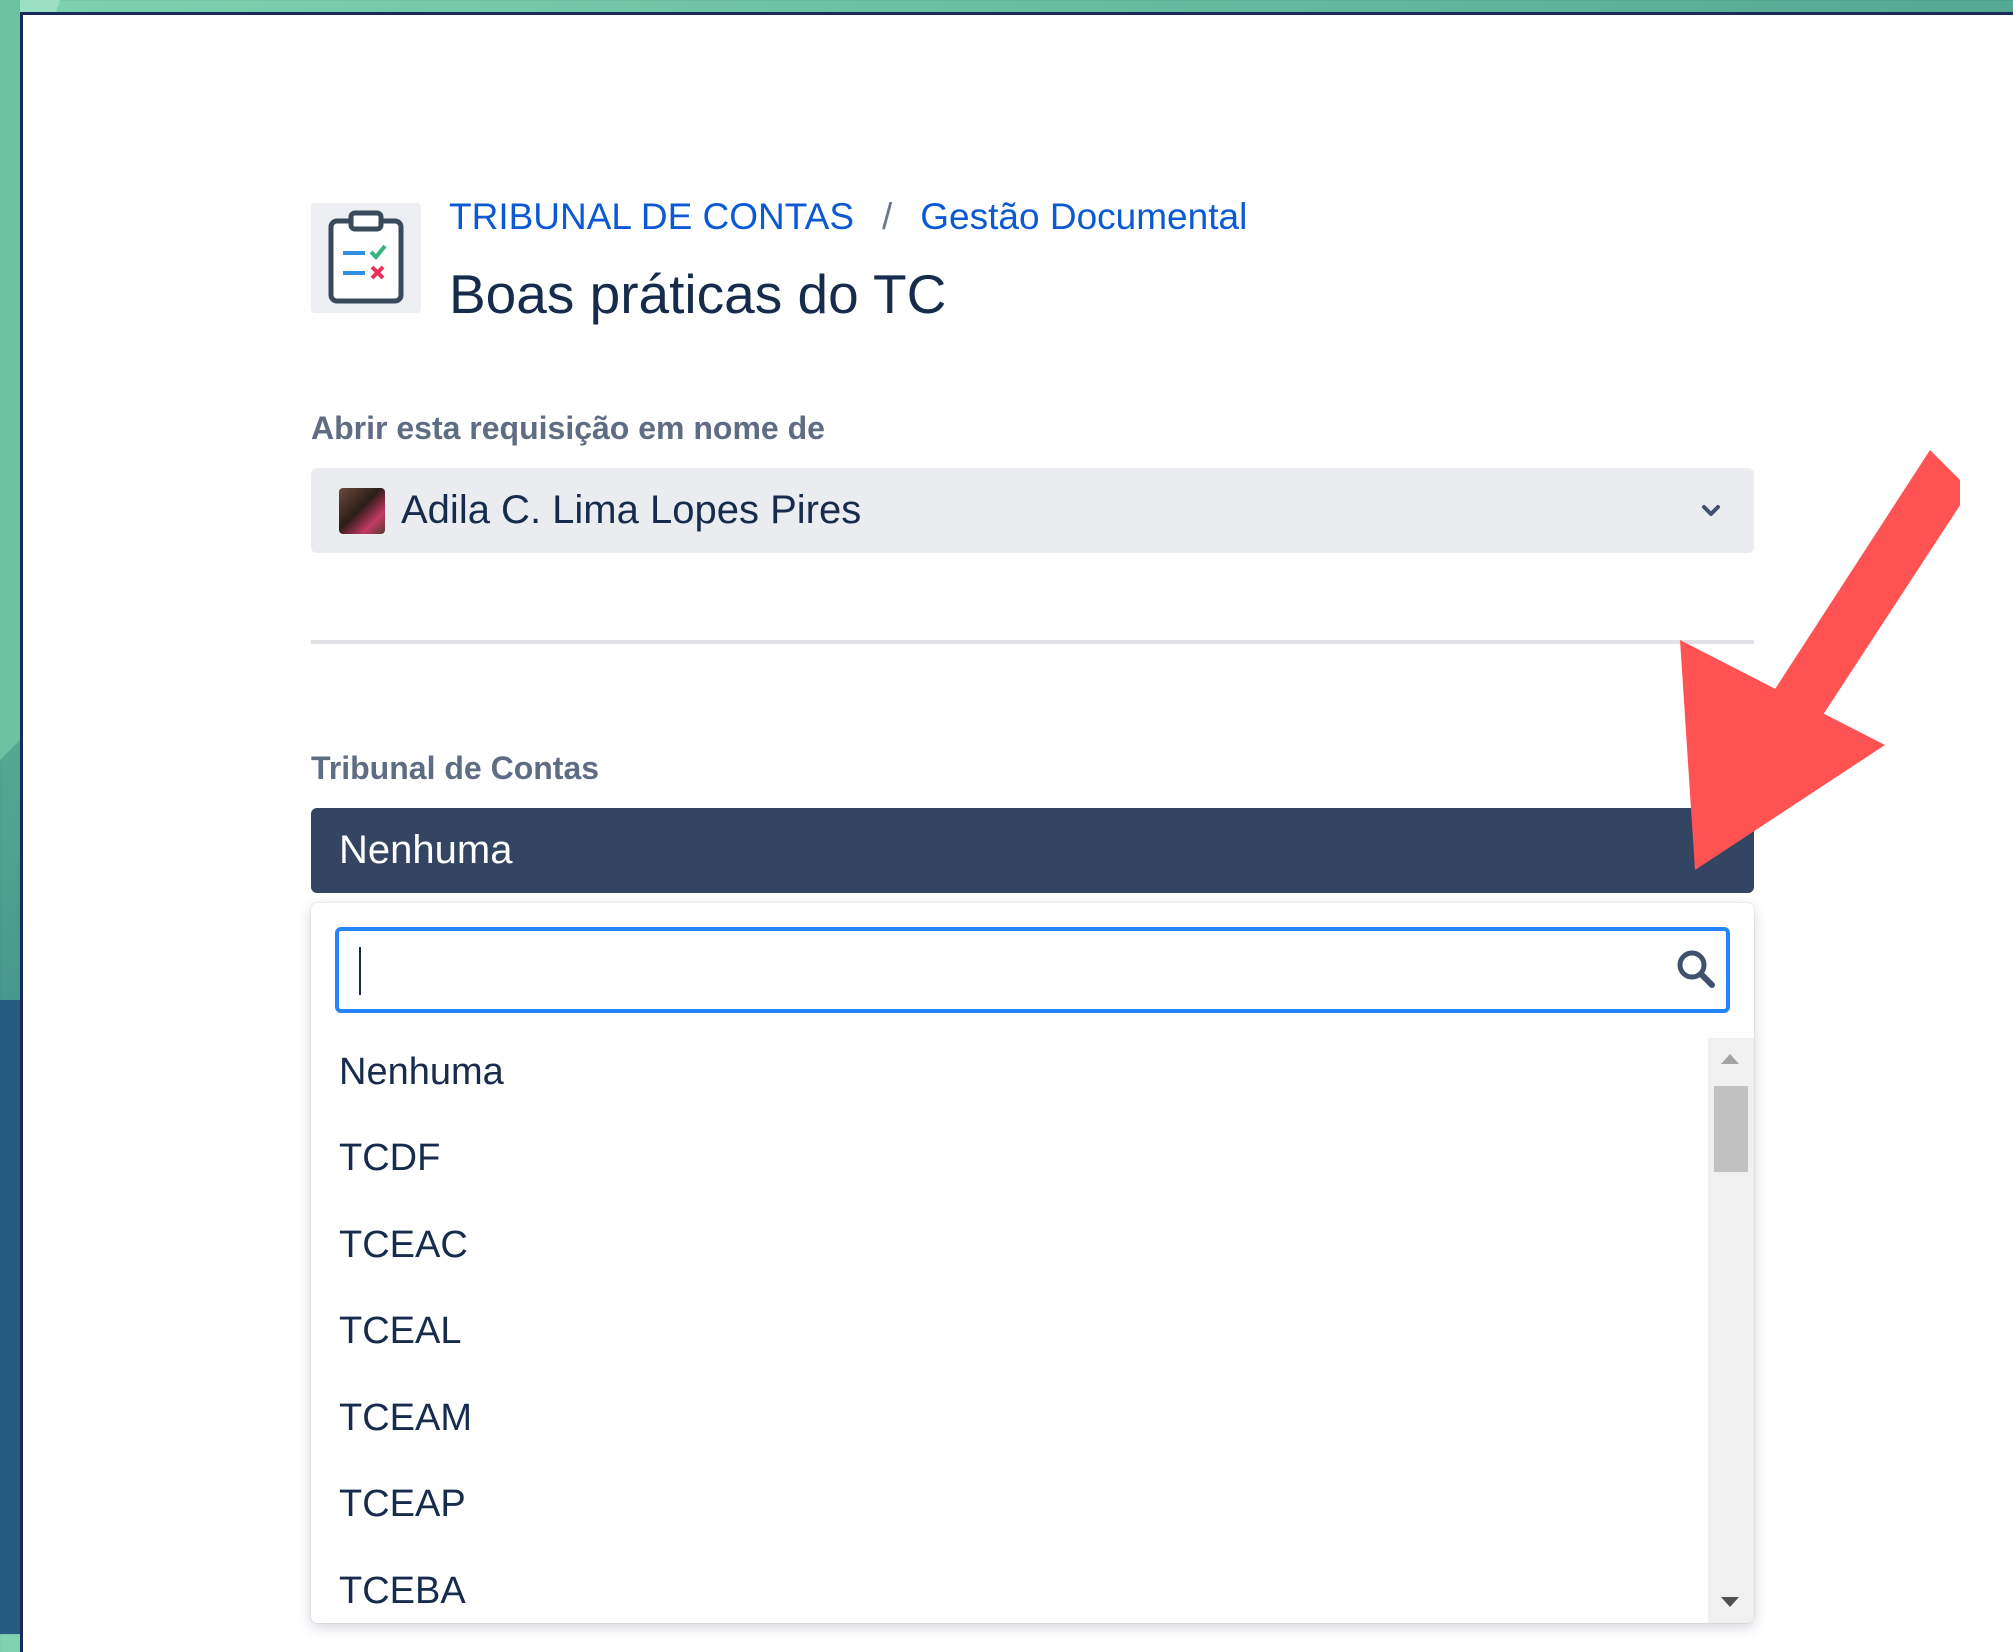 This screenshot has width=2013, height=1652. I want to click on option-item: TCDF, so click(1008, 1159).